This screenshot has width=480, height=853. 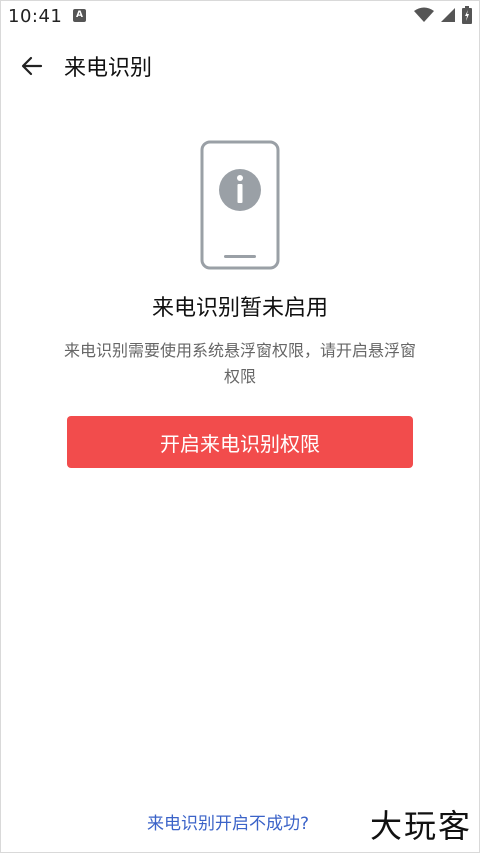 I want to click on battery-icon, so click(x=467, y=15).